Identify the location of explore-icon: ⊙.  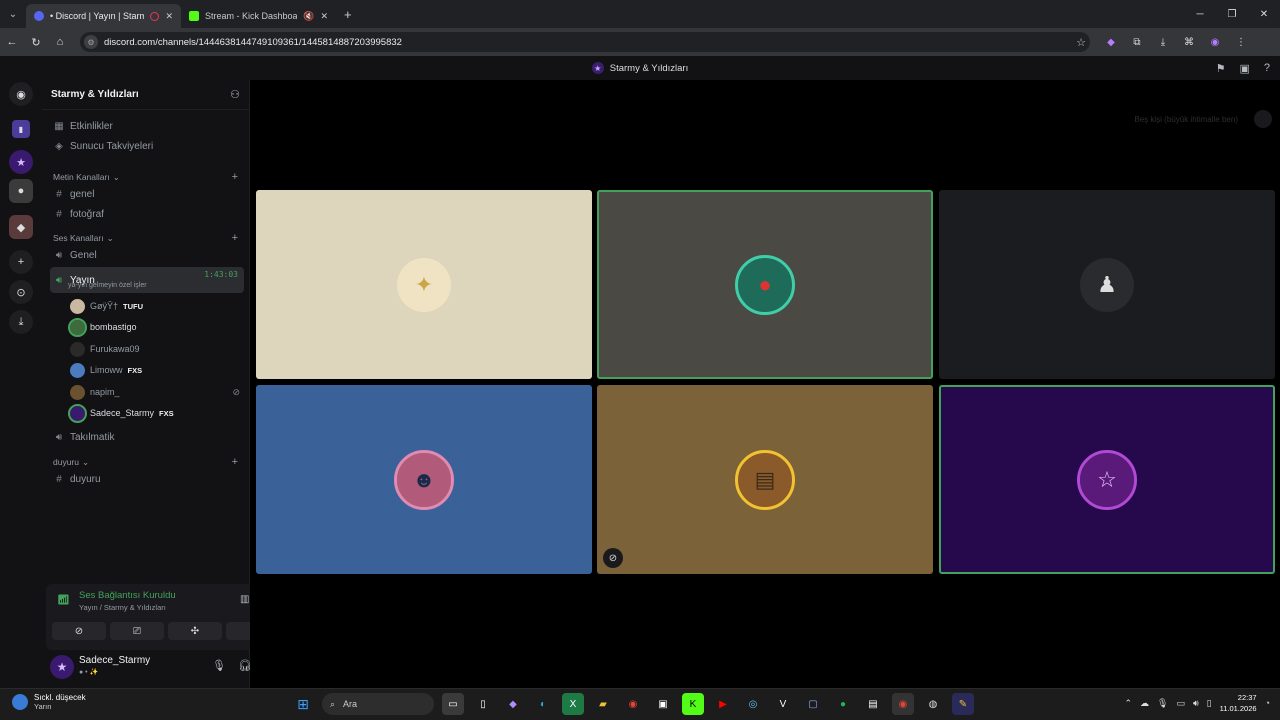
(21, 292).